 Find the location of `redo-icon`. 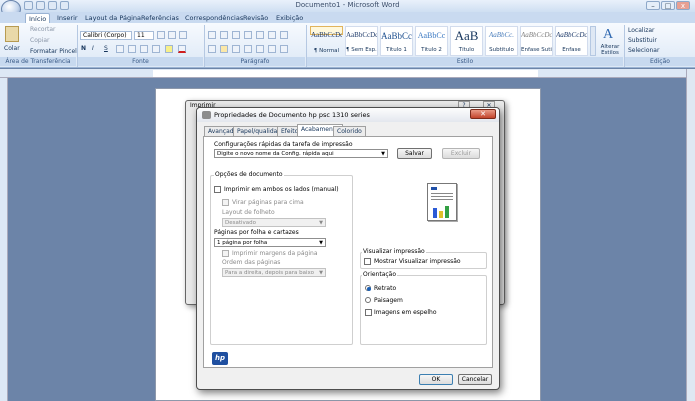

redo-icon is located at coordinates (52, 5).